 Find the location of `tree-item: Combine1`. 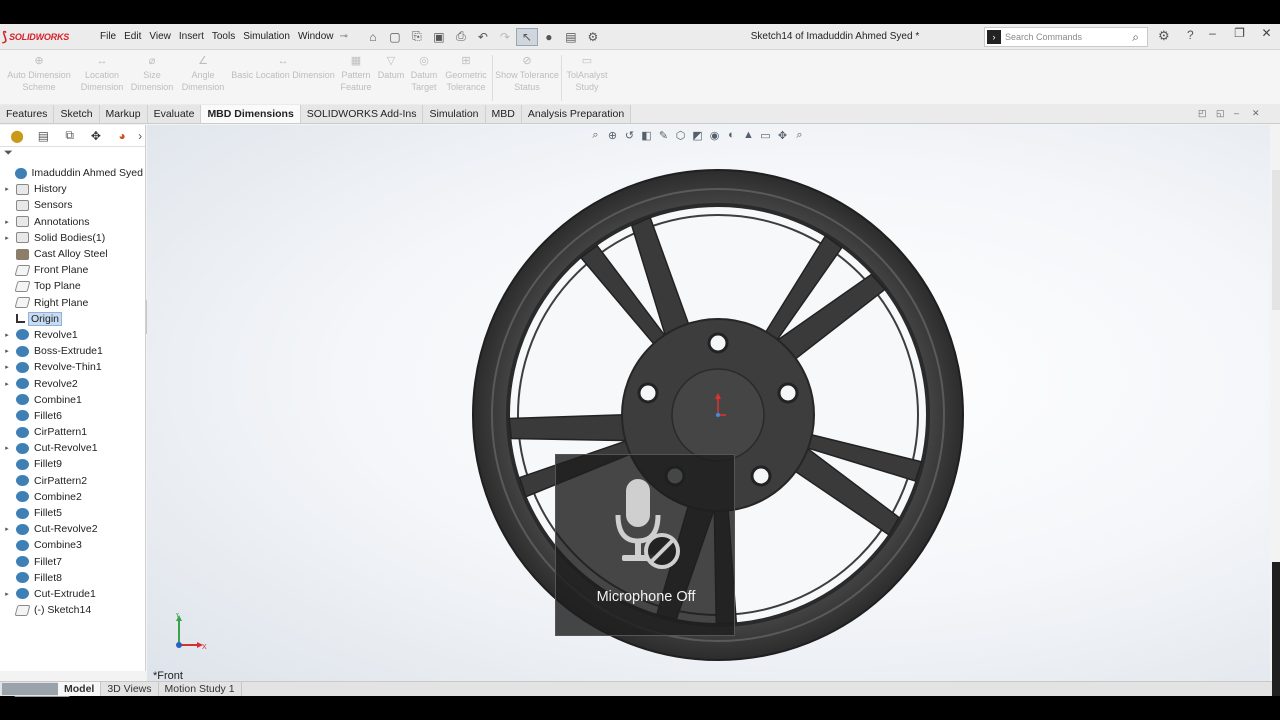

tree-item: Combine1 is located at coordinates (72, 400).